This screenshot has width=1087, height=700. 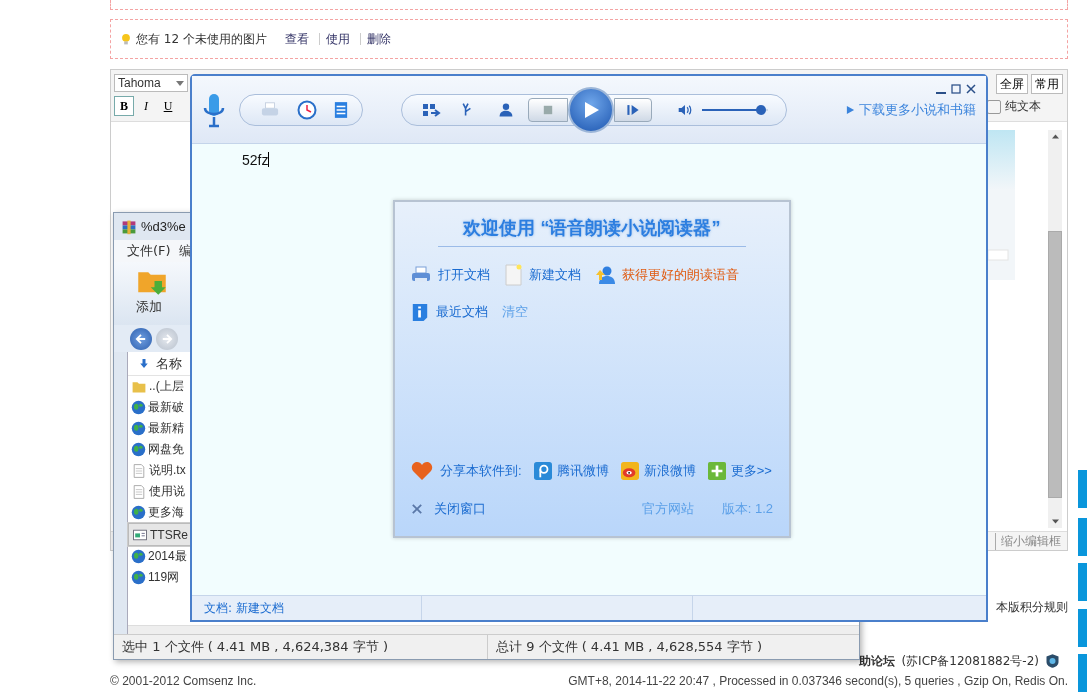 I want to click on person-button, so click(x=506, y=109).